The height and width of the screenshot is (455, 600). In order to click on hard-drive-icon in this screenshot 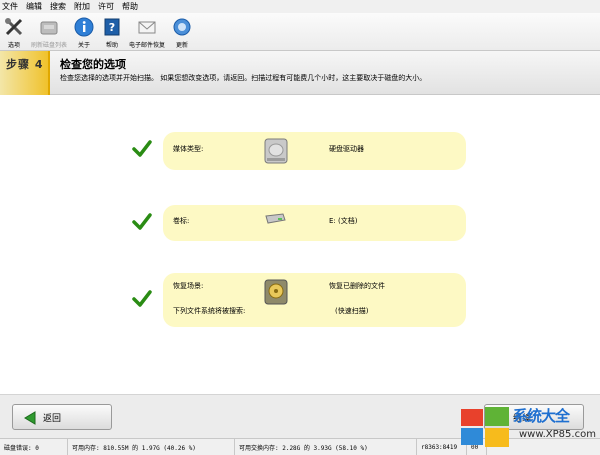, I will do `click(276, 152)`.